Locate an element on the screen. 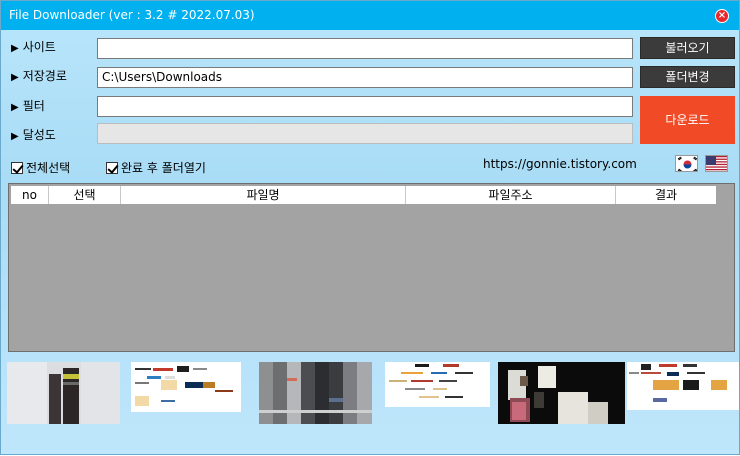  column-header-result: 결과 is located at coordinates (666, 195).